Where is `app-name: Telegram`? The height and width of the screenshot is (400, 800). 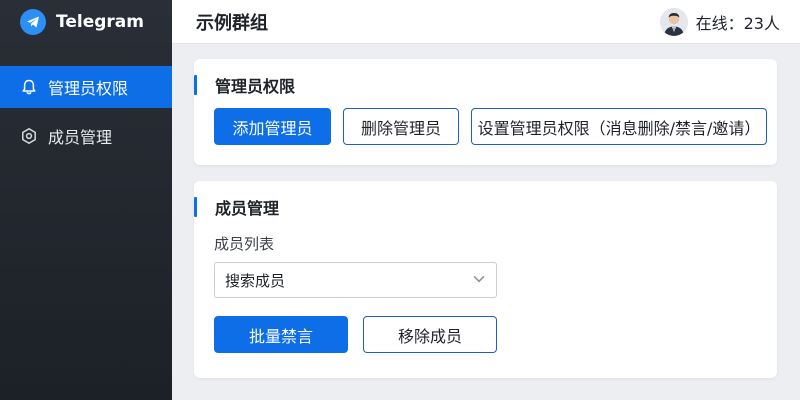
app-name: Telegram is located at coordinates (100, 22).